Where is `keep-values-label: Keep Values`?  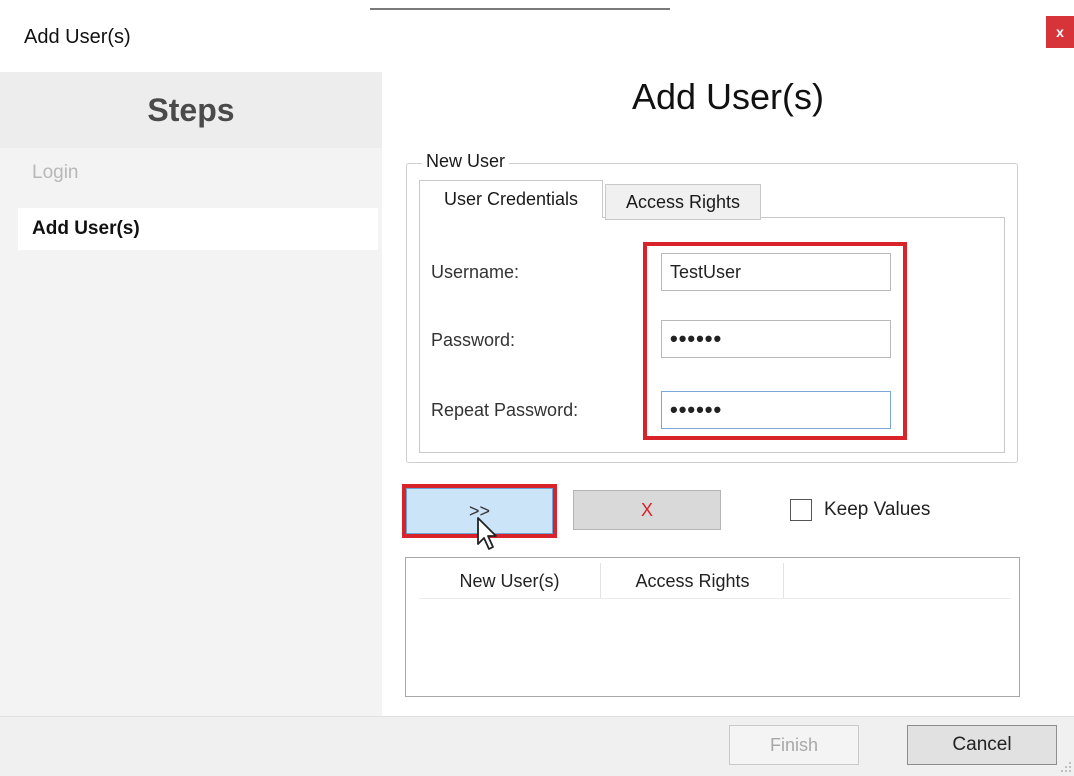 keep-values-label: Keep Values is located at coordinates (877, 509).